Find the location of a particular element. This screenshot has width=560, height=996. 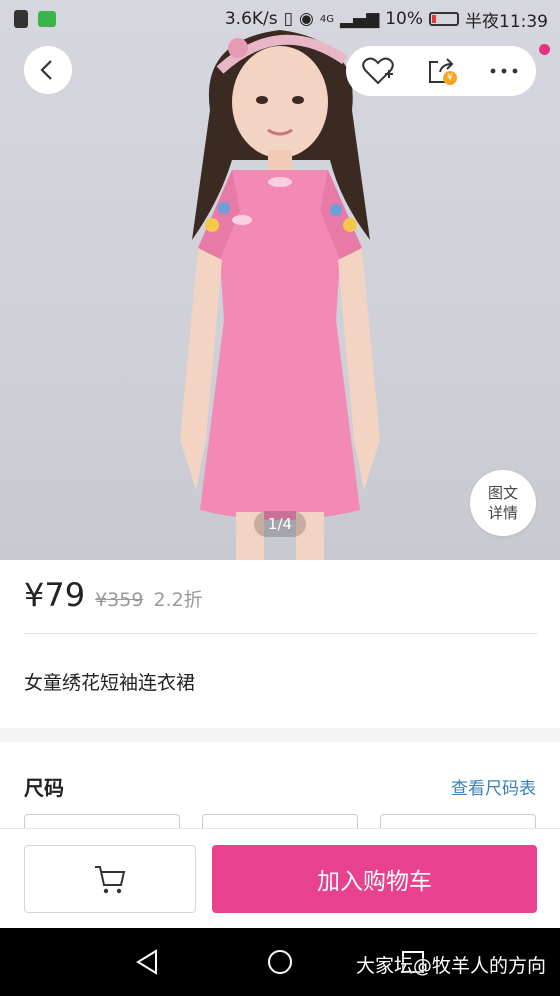

circle-home-icon is located at coordinates (279, 962).